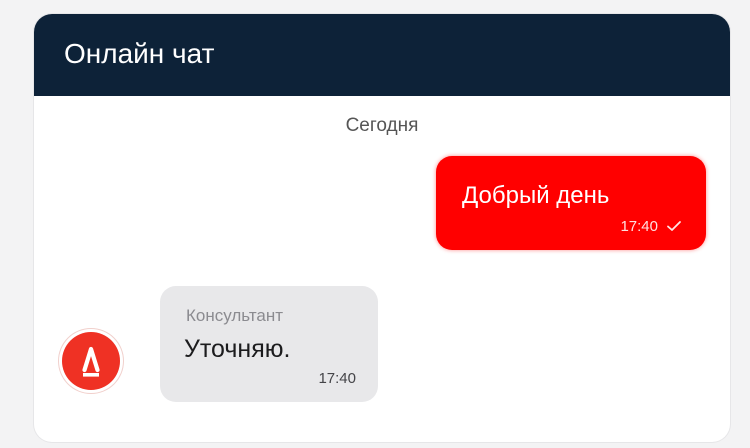 The width and height of the screenshot is (750, 448). I want to click on outgoing-message-text: Добрый день, so click(536, 195).